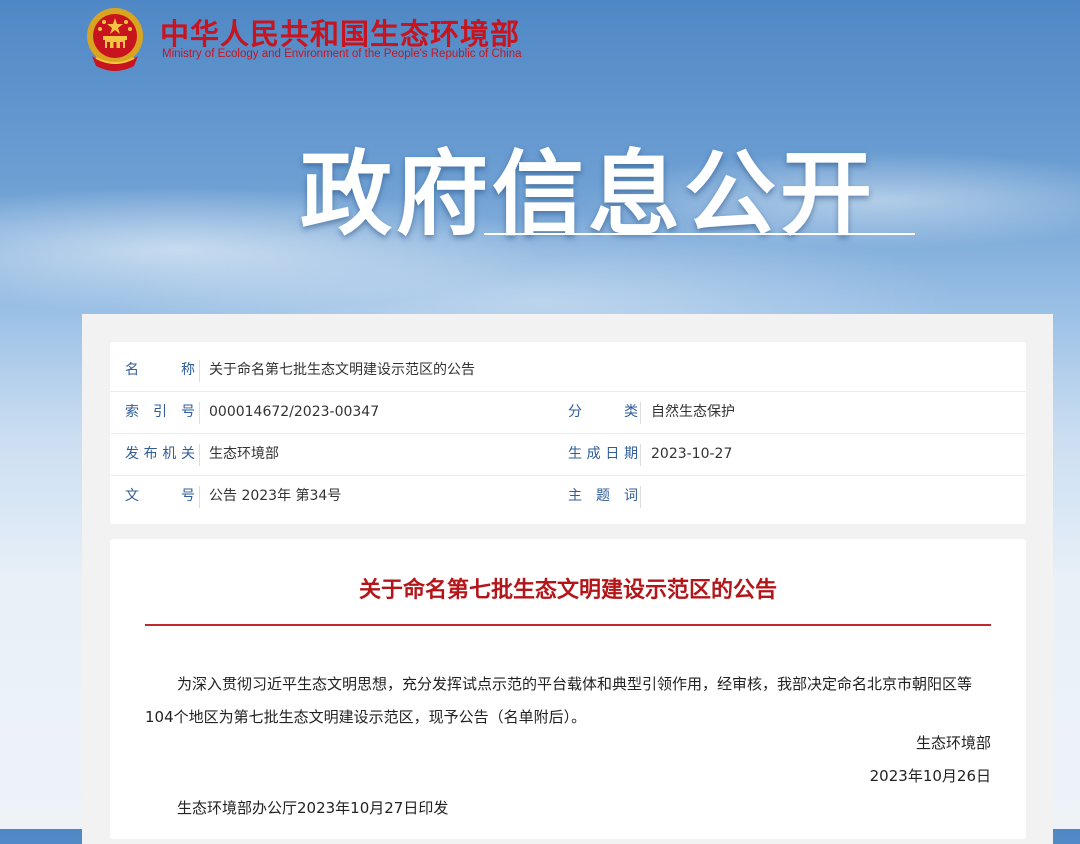  What do you see at coordinates (160, 370) in the screenshot?
I see `name-label: 名 称` at bounding box center [160, 370].